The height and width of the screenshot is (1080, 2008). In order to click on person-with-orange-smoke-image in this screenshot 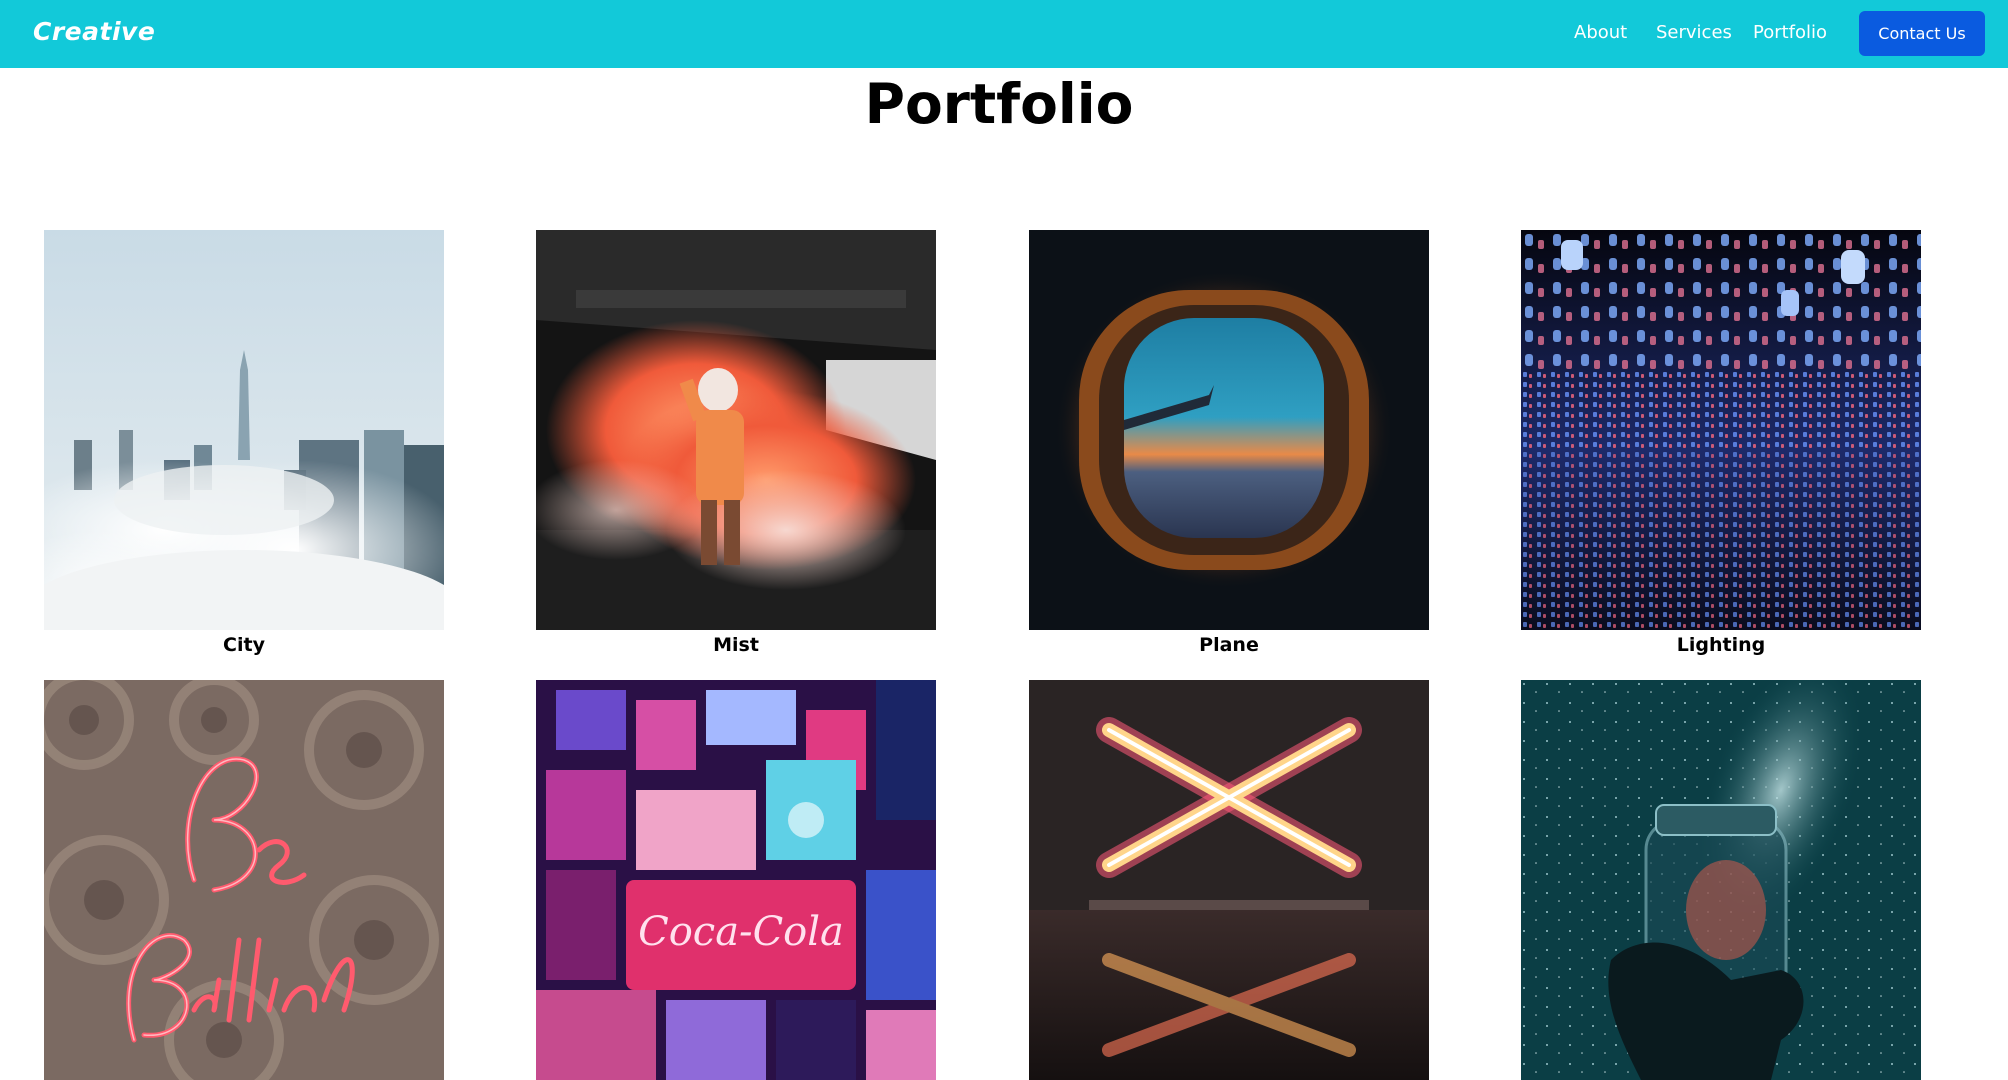, I will do `click(736, 430)`.